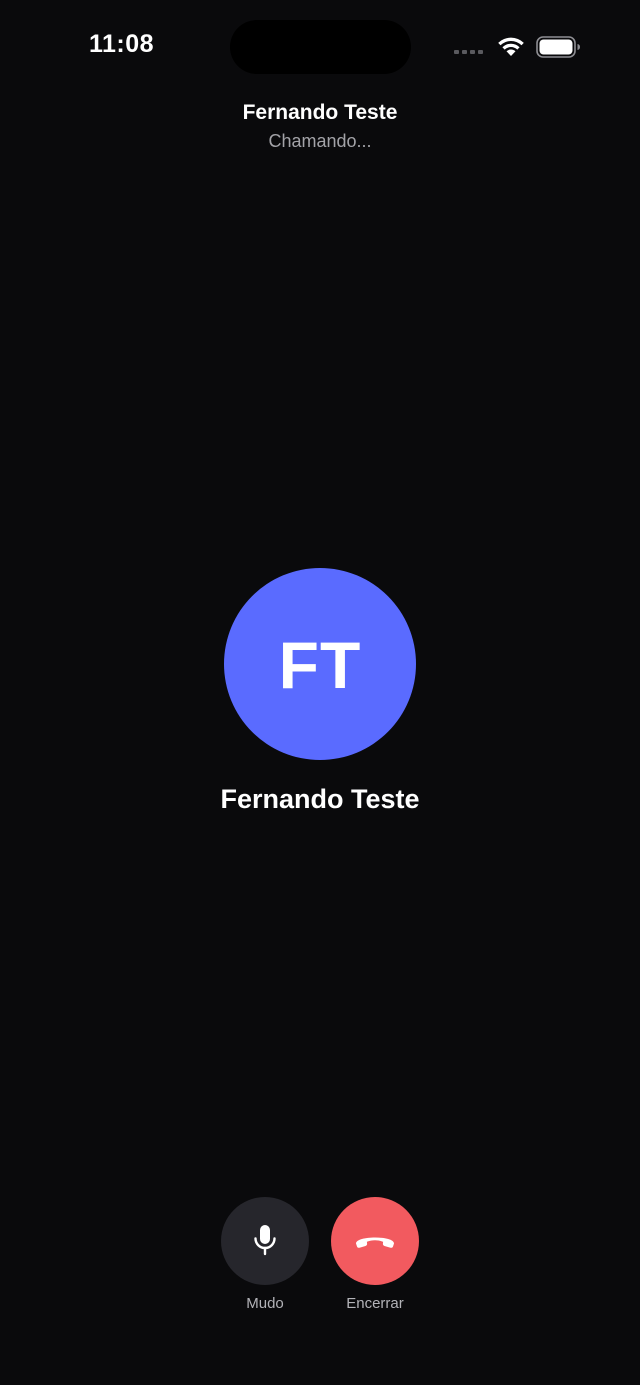 The width and height of the screenshot is (640, 1385). I want to click on caller-name: Fernando Teste, so click(320, 799).